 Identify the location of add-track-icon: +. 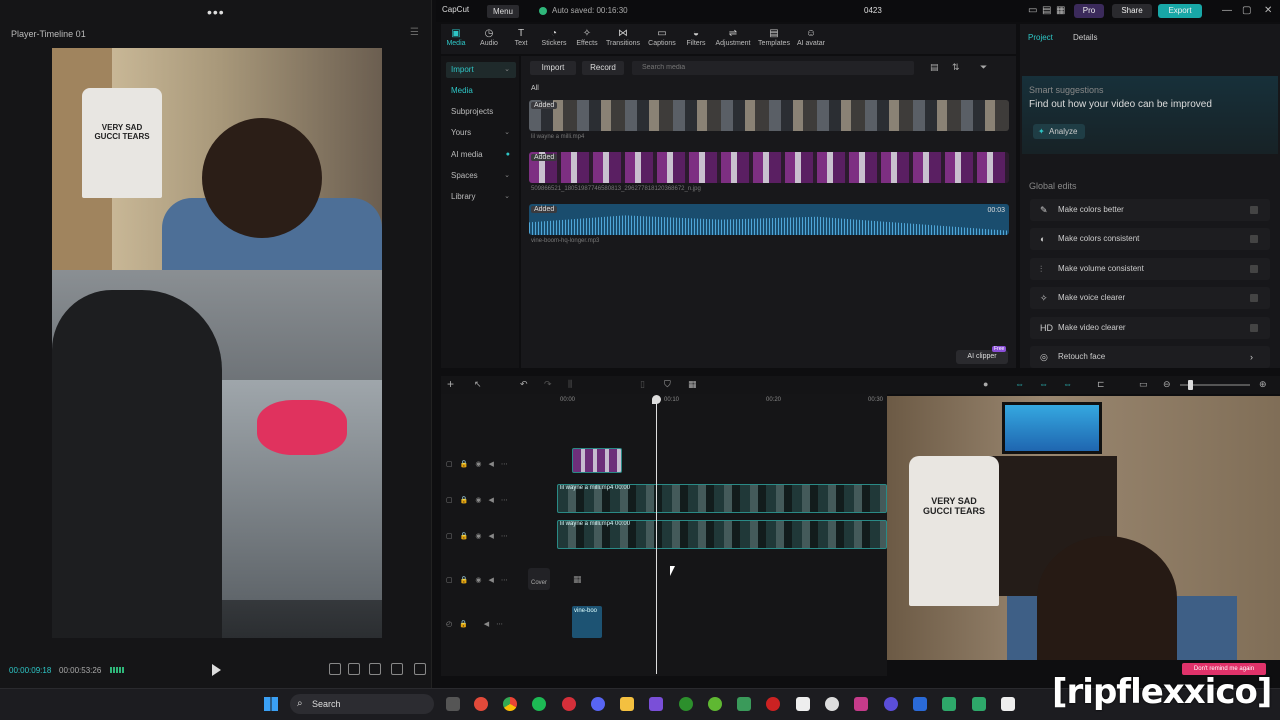
(450, 384).